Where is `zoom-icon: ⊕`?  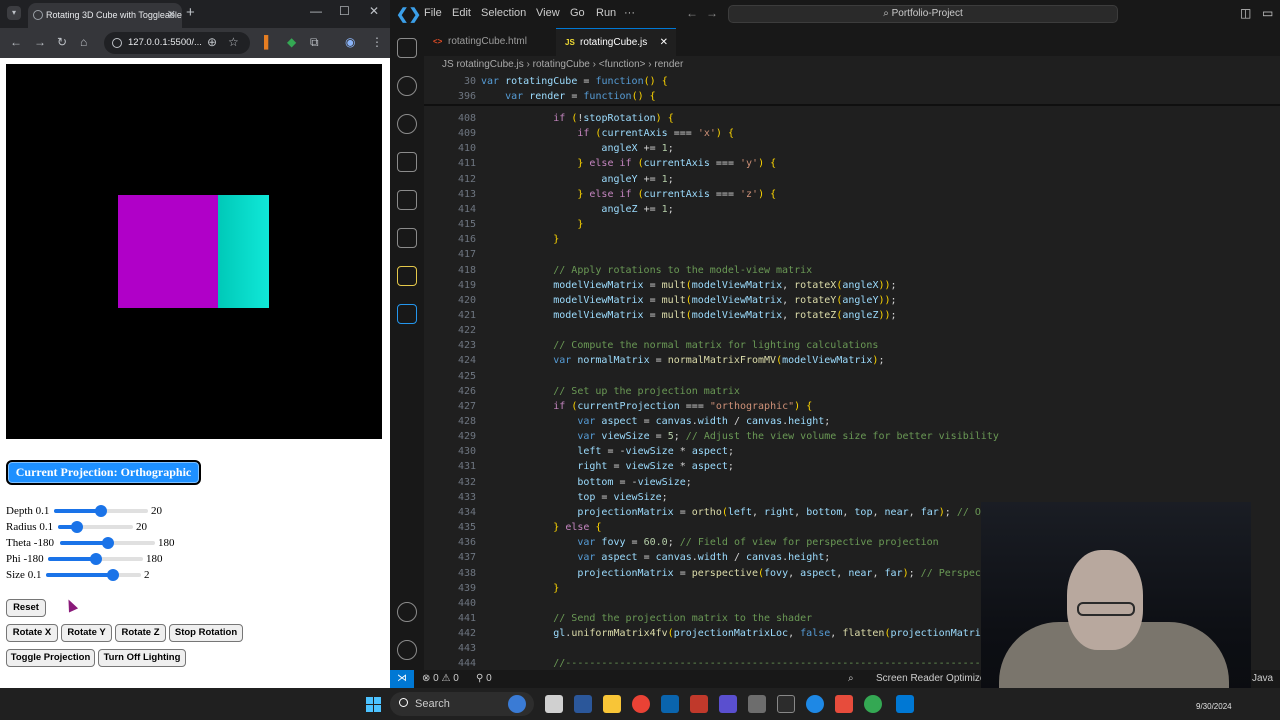 zoom-icon: ⊕ is located at coordinates (212, 42).